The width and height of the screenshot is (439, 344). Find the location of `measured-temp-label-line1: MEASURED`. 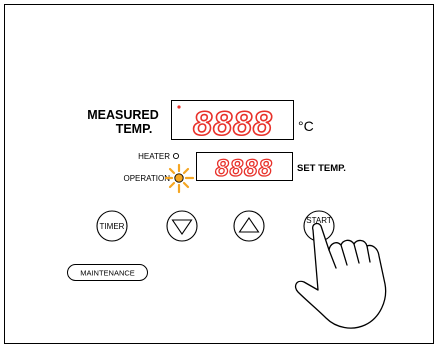

measured-temp-label-line1: MEASURED is located at coordinates (123, 115).